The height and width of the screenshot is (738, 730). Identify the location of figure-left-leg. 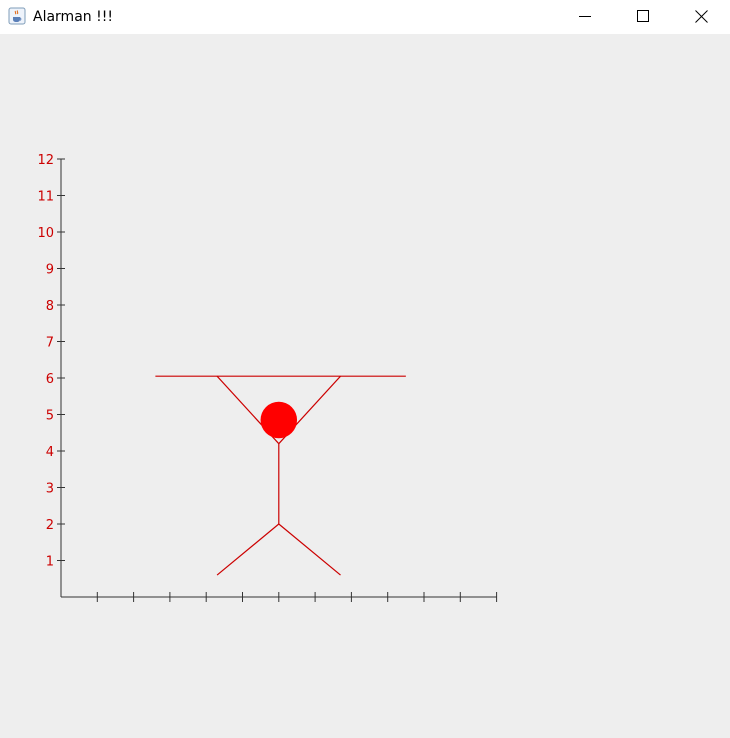
(248, 549).